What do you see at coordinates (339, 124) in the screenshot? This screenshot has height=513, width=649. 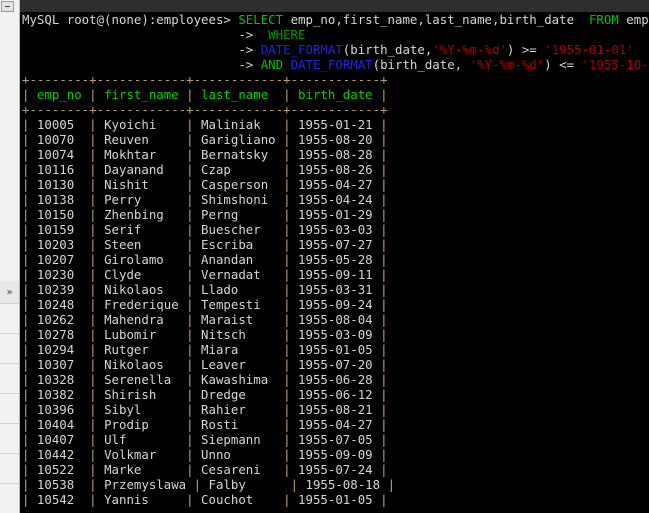 I see `table-cell-birth-date: 1955-01-21` at bounding box center [339, 124].